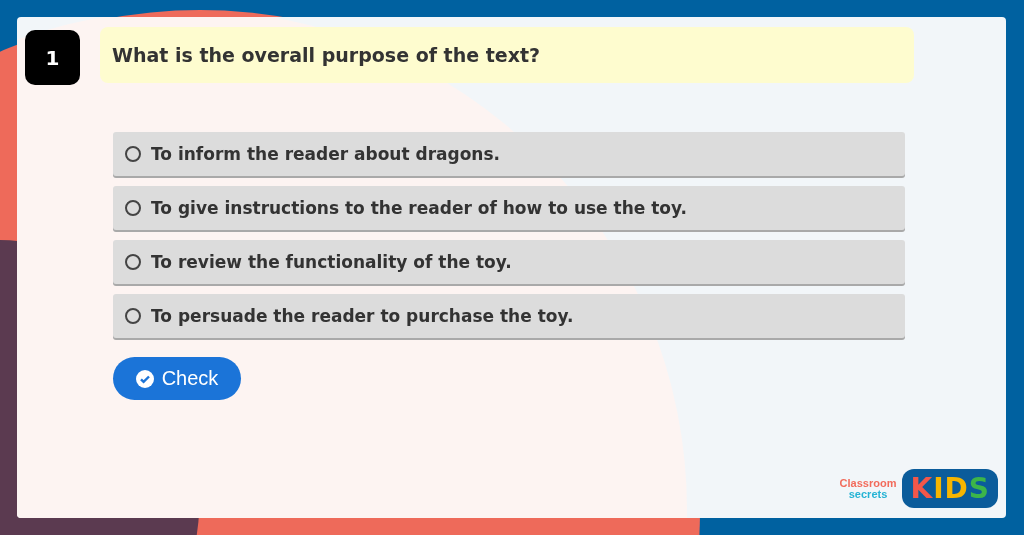  What do you see at coordinates (177, 378) in the screenshot?
I see `check-button: Check` at bounding box center [177, 378].